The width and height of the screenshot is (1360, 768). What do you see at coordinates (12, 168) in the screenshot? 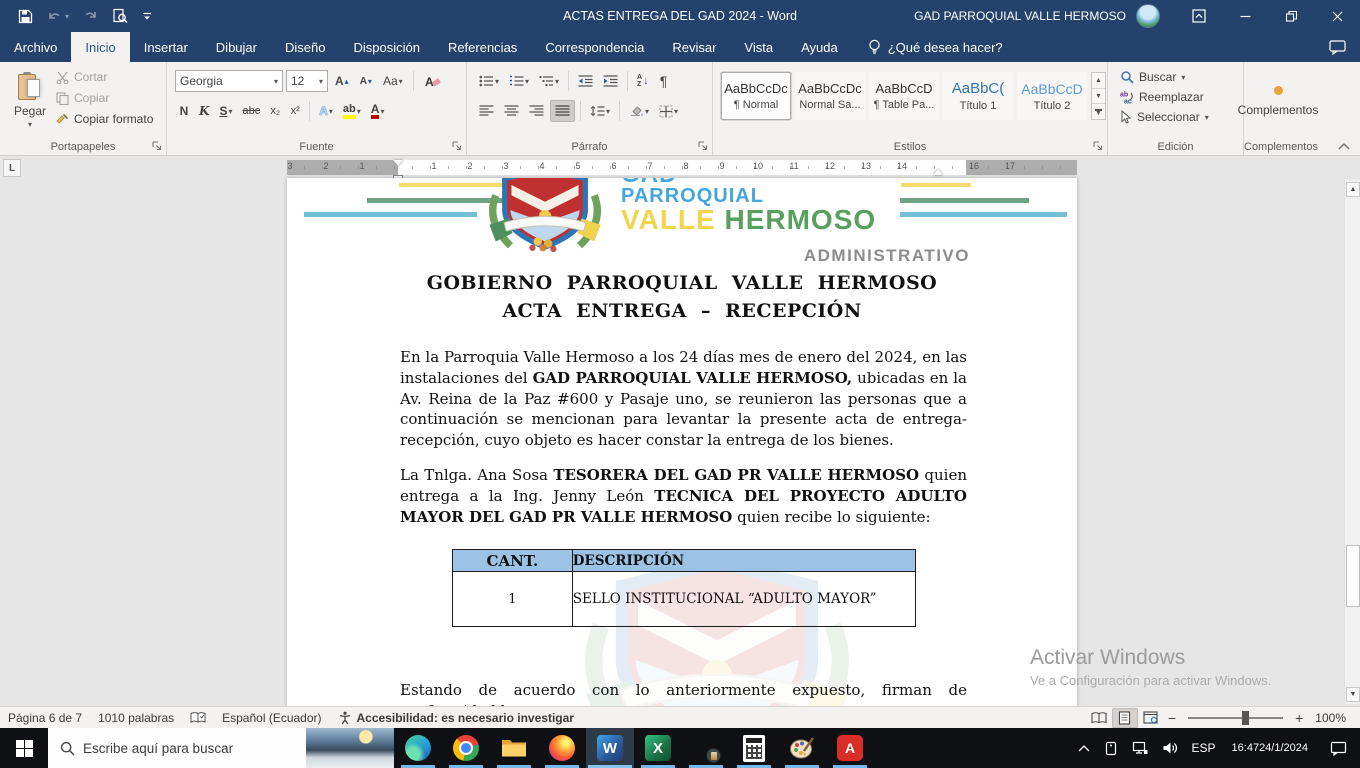
I see `tab-stop-selector: L` at bounding box center [12, 168].